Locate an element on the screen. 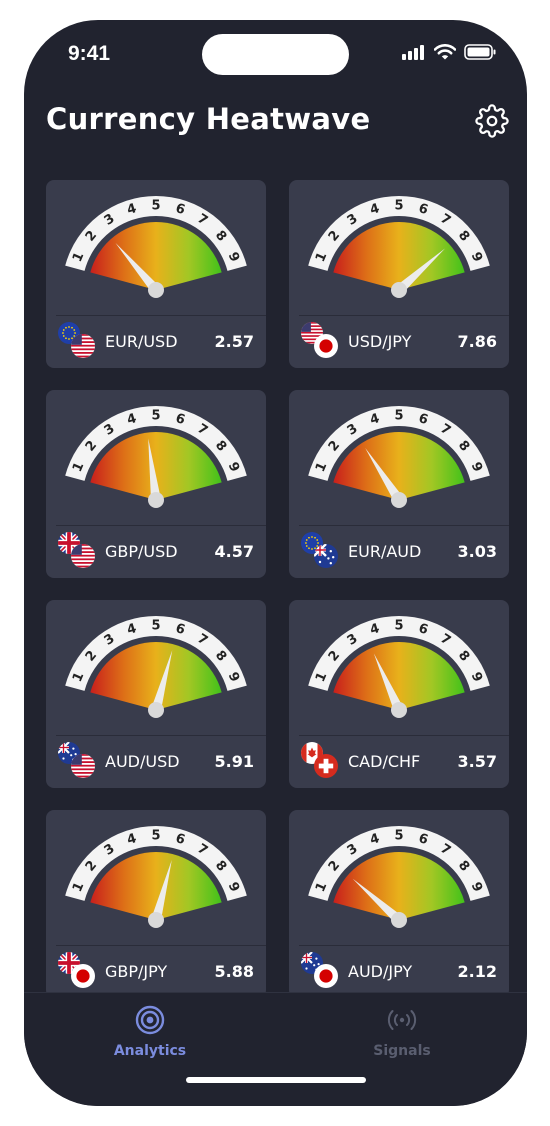  currency-card: 1 2 3 4 5 6 7 8 9 EUR/AUD 3.03 is located at coordinates (399, 484).